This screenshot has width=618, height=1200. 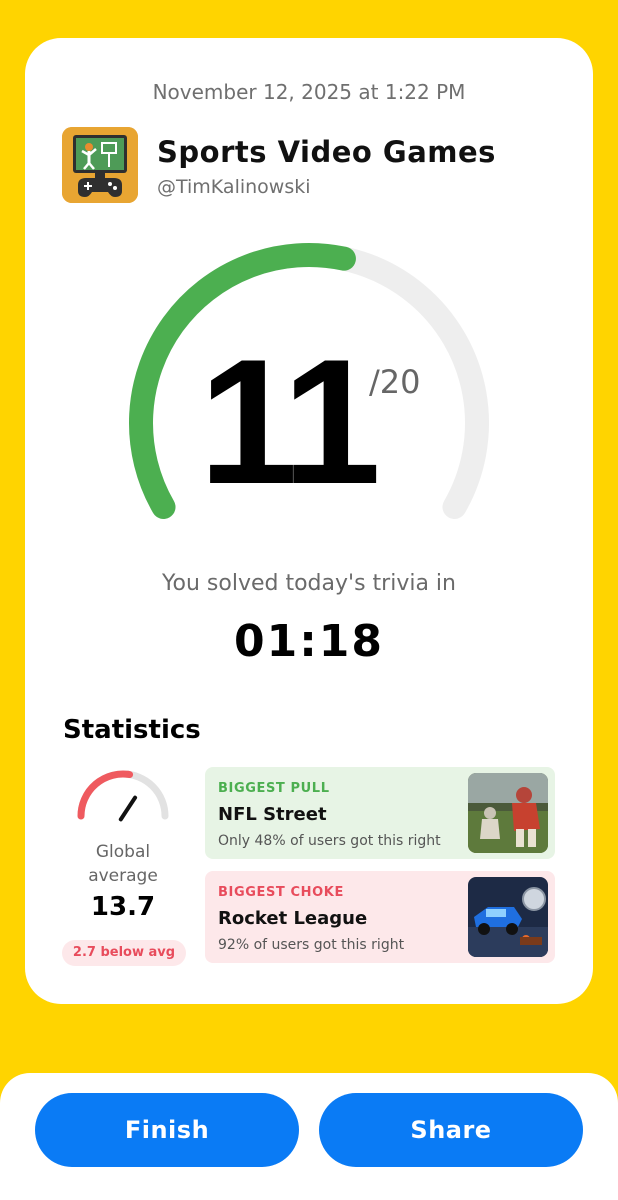 I want to click on global-gauge-track, so click(x=123, y=795).